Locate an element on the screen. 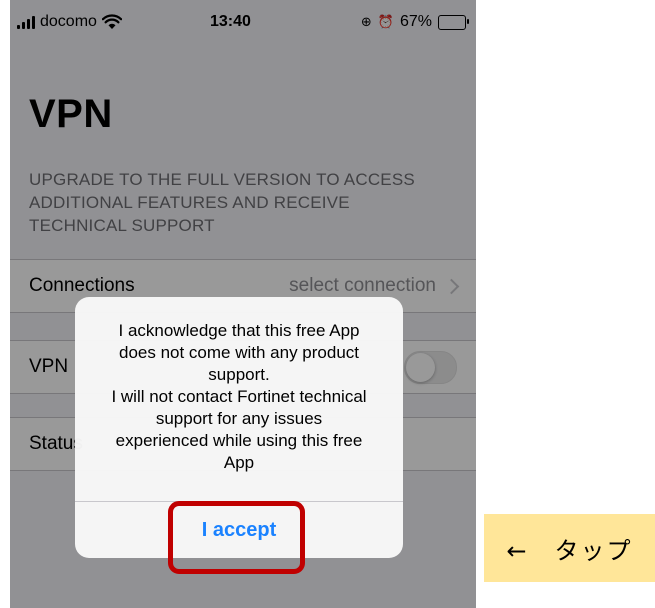  alert-line: support. is located at coordinates (239, 374).